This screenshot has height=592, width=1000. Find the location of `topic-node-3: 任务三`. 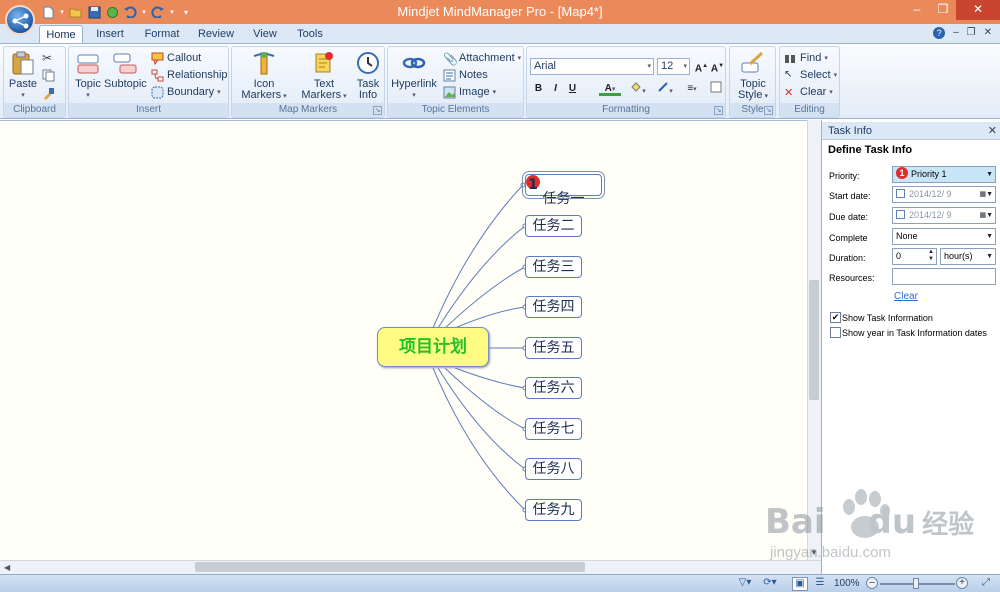

topic-node-3: 任务三 is located at coordinates (553, 267).